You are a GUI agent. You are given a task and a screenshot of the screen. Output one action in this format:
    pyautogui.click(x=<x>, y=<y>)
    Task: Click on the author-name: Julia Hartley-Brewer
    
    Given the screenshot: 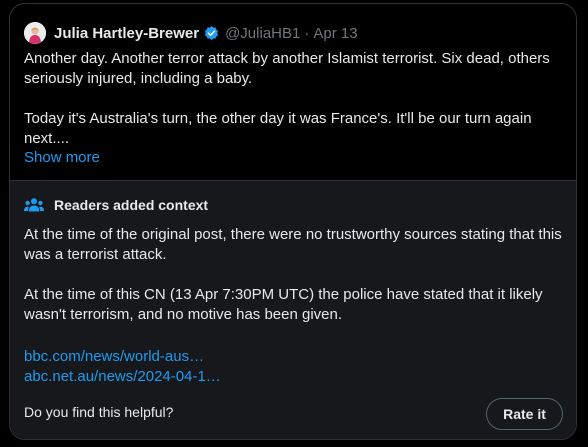 What is the action you would take?
    pyautogui.click(x=126, y=33)
    